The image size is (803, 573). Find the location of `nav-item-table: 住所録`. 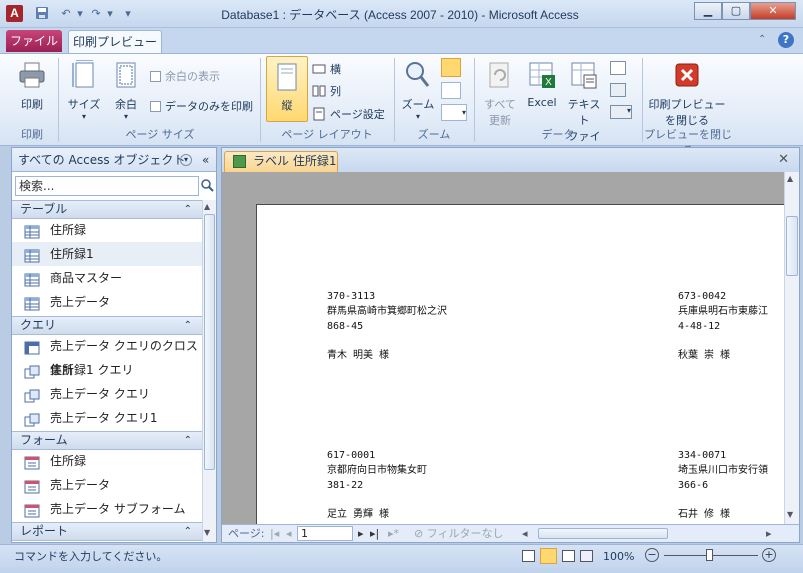

nav-item-table: 住所録 is located at coordinates (107, 230).